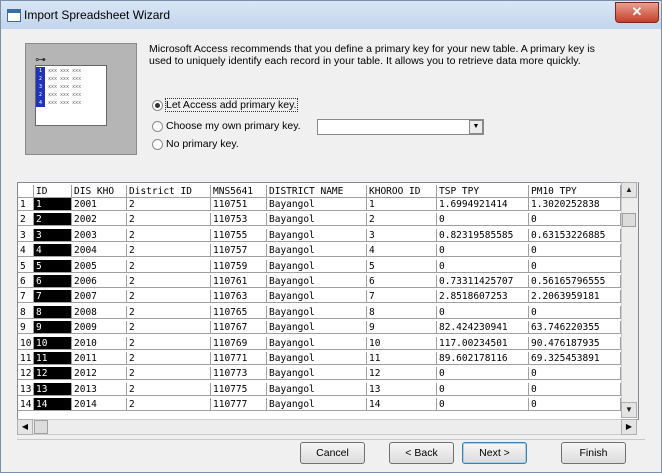 This screenshot has height=473, width=662. What do you see at coordinates (483, 235) in the screenshot?
I see `table-cell: 0.82319585585` at bounding box center [483, 235].